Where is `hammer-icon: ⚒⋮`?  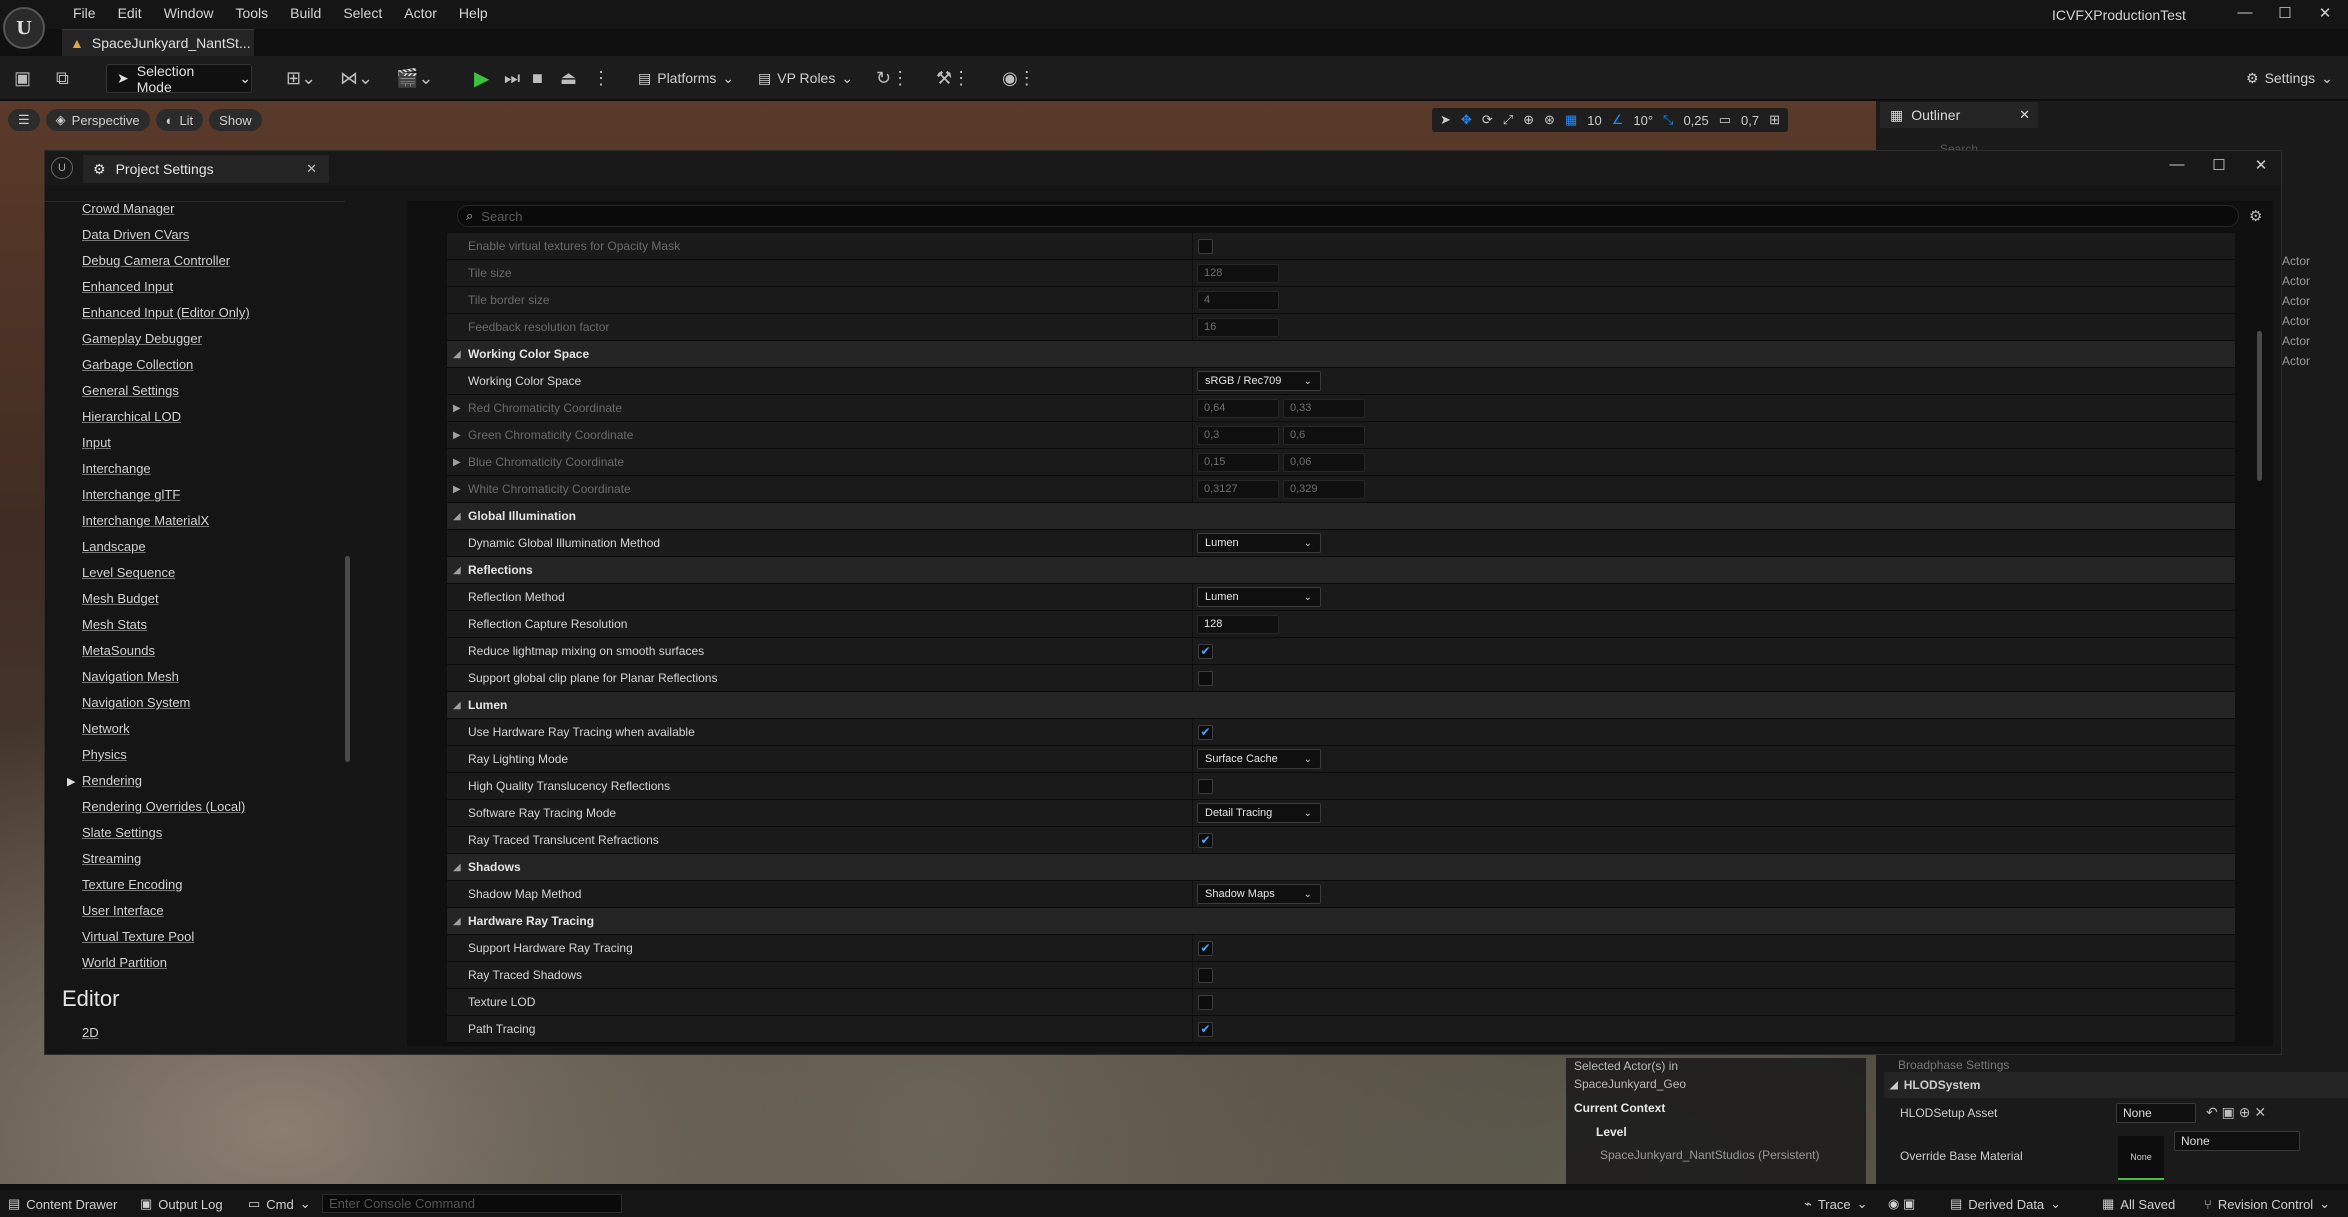 hammer-icon: ⚒⋮ is located at coordinates (953, 78).